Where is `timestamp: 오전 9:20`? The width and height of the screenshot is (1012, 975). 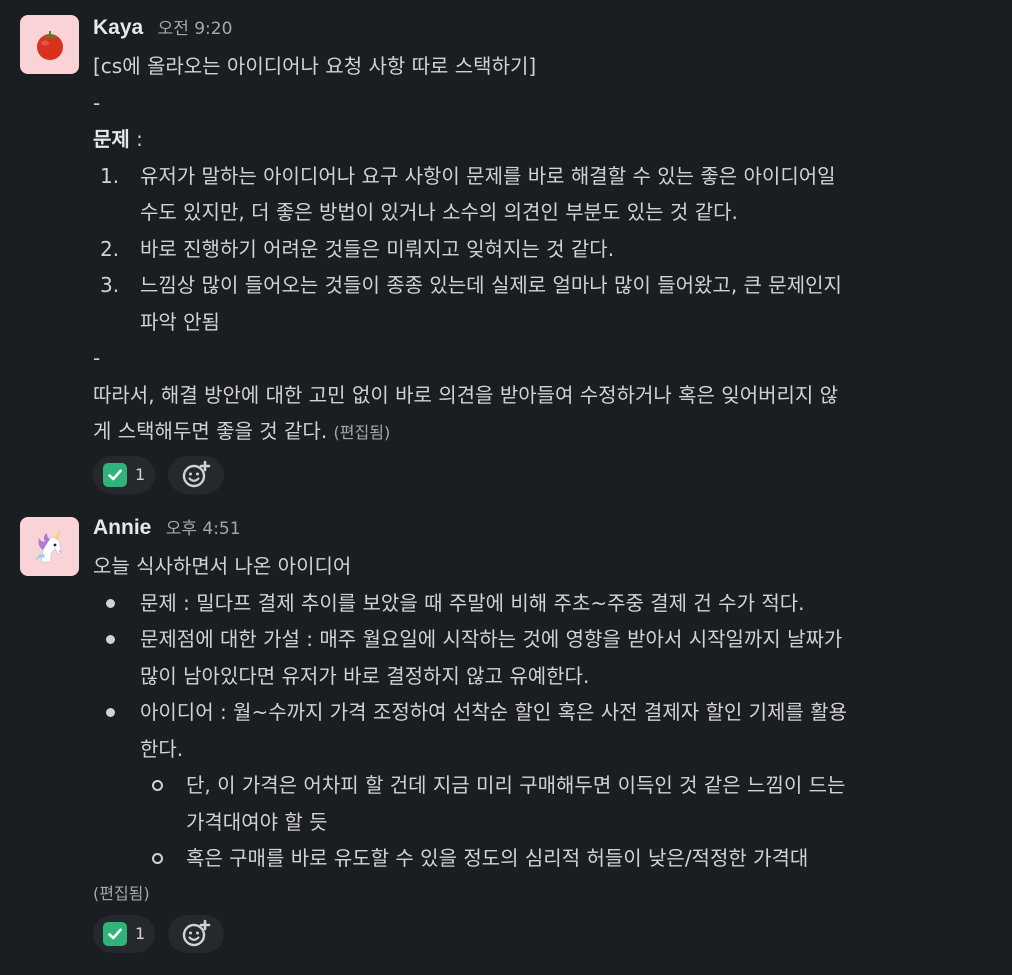 timestamp: 오전 9:20 is located at coordinates (195, 29).